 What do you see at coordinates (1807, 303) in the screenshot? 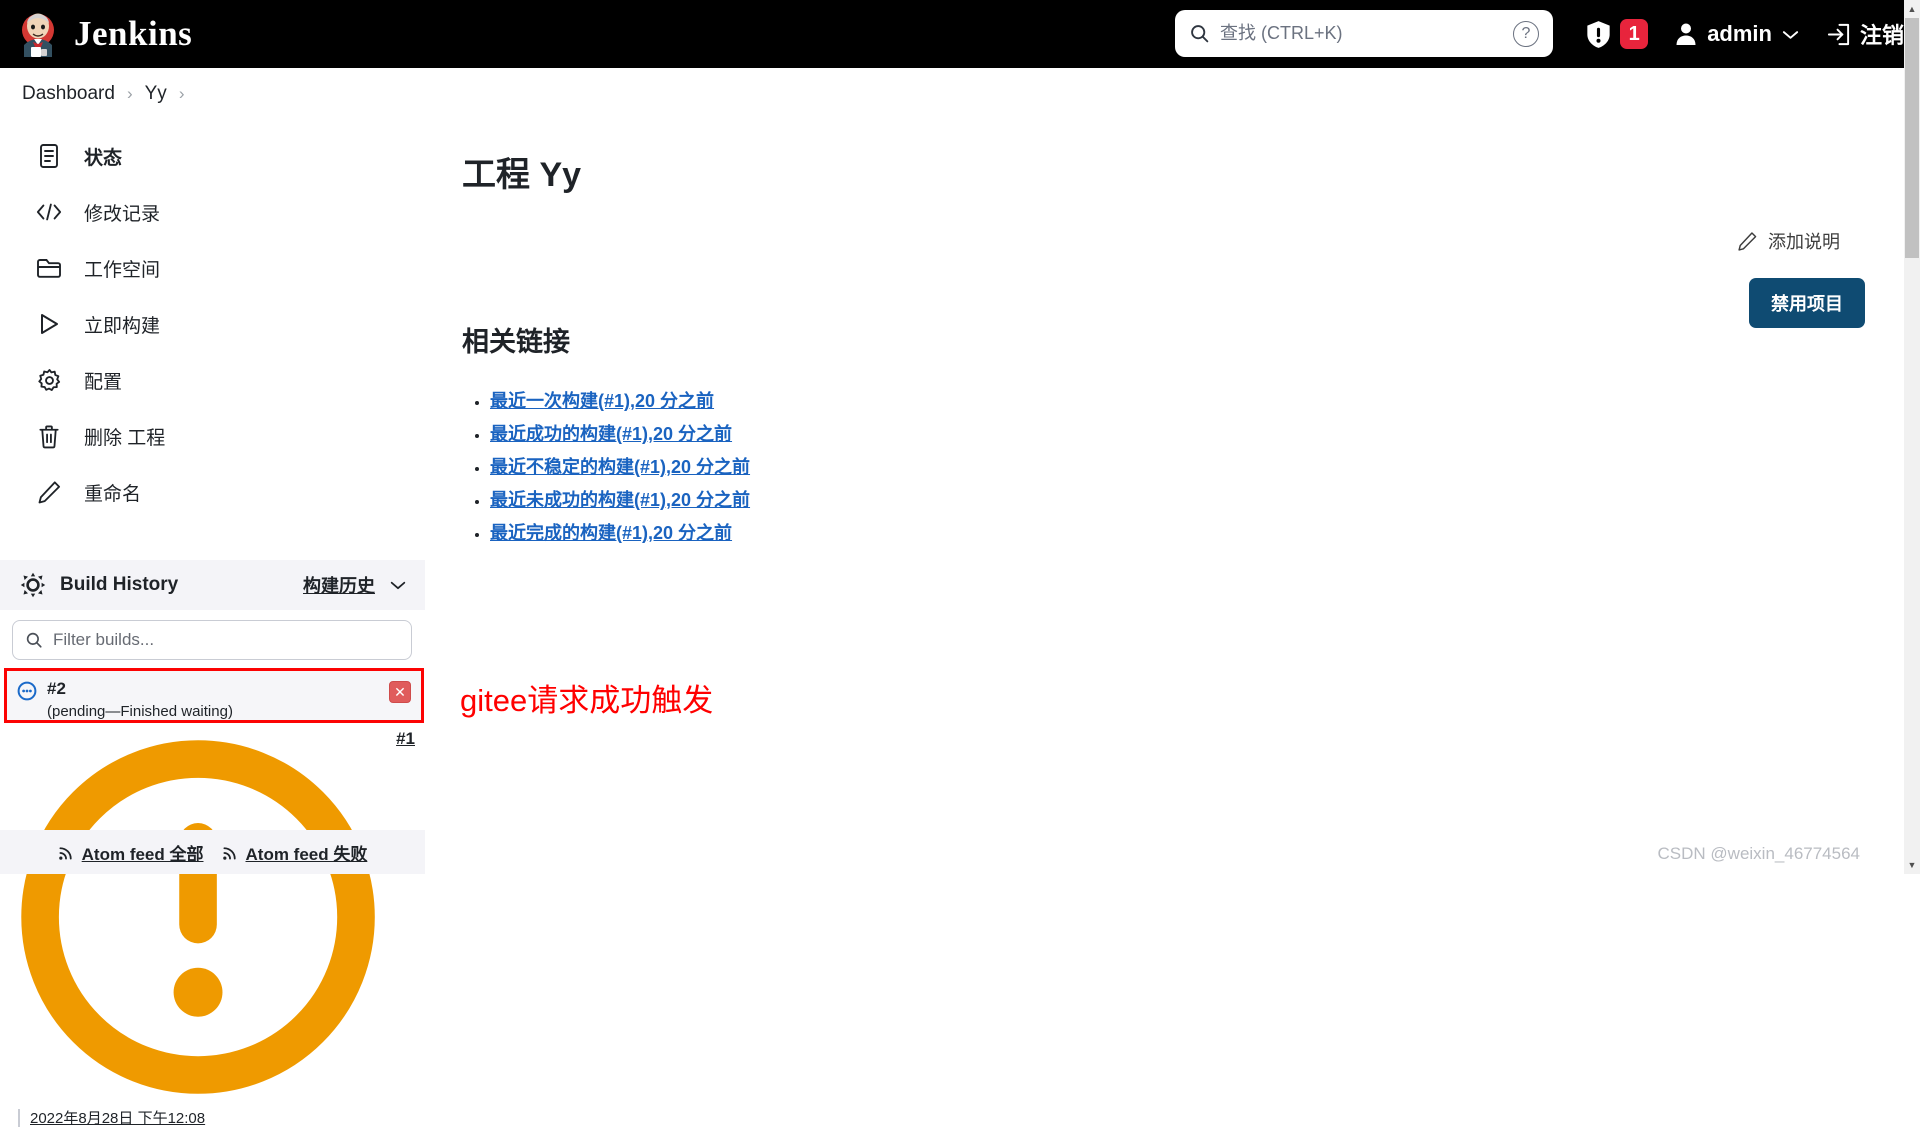
I see `disable-project-button: 禁用项目` at bounding box center [1807, 303].